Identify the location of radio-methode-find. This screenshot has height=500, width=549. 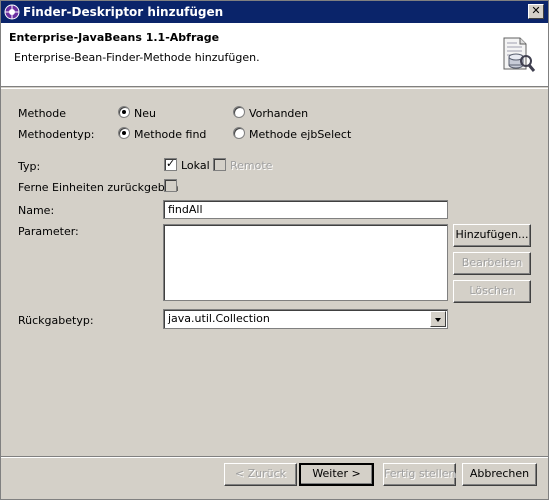
(124, 133).